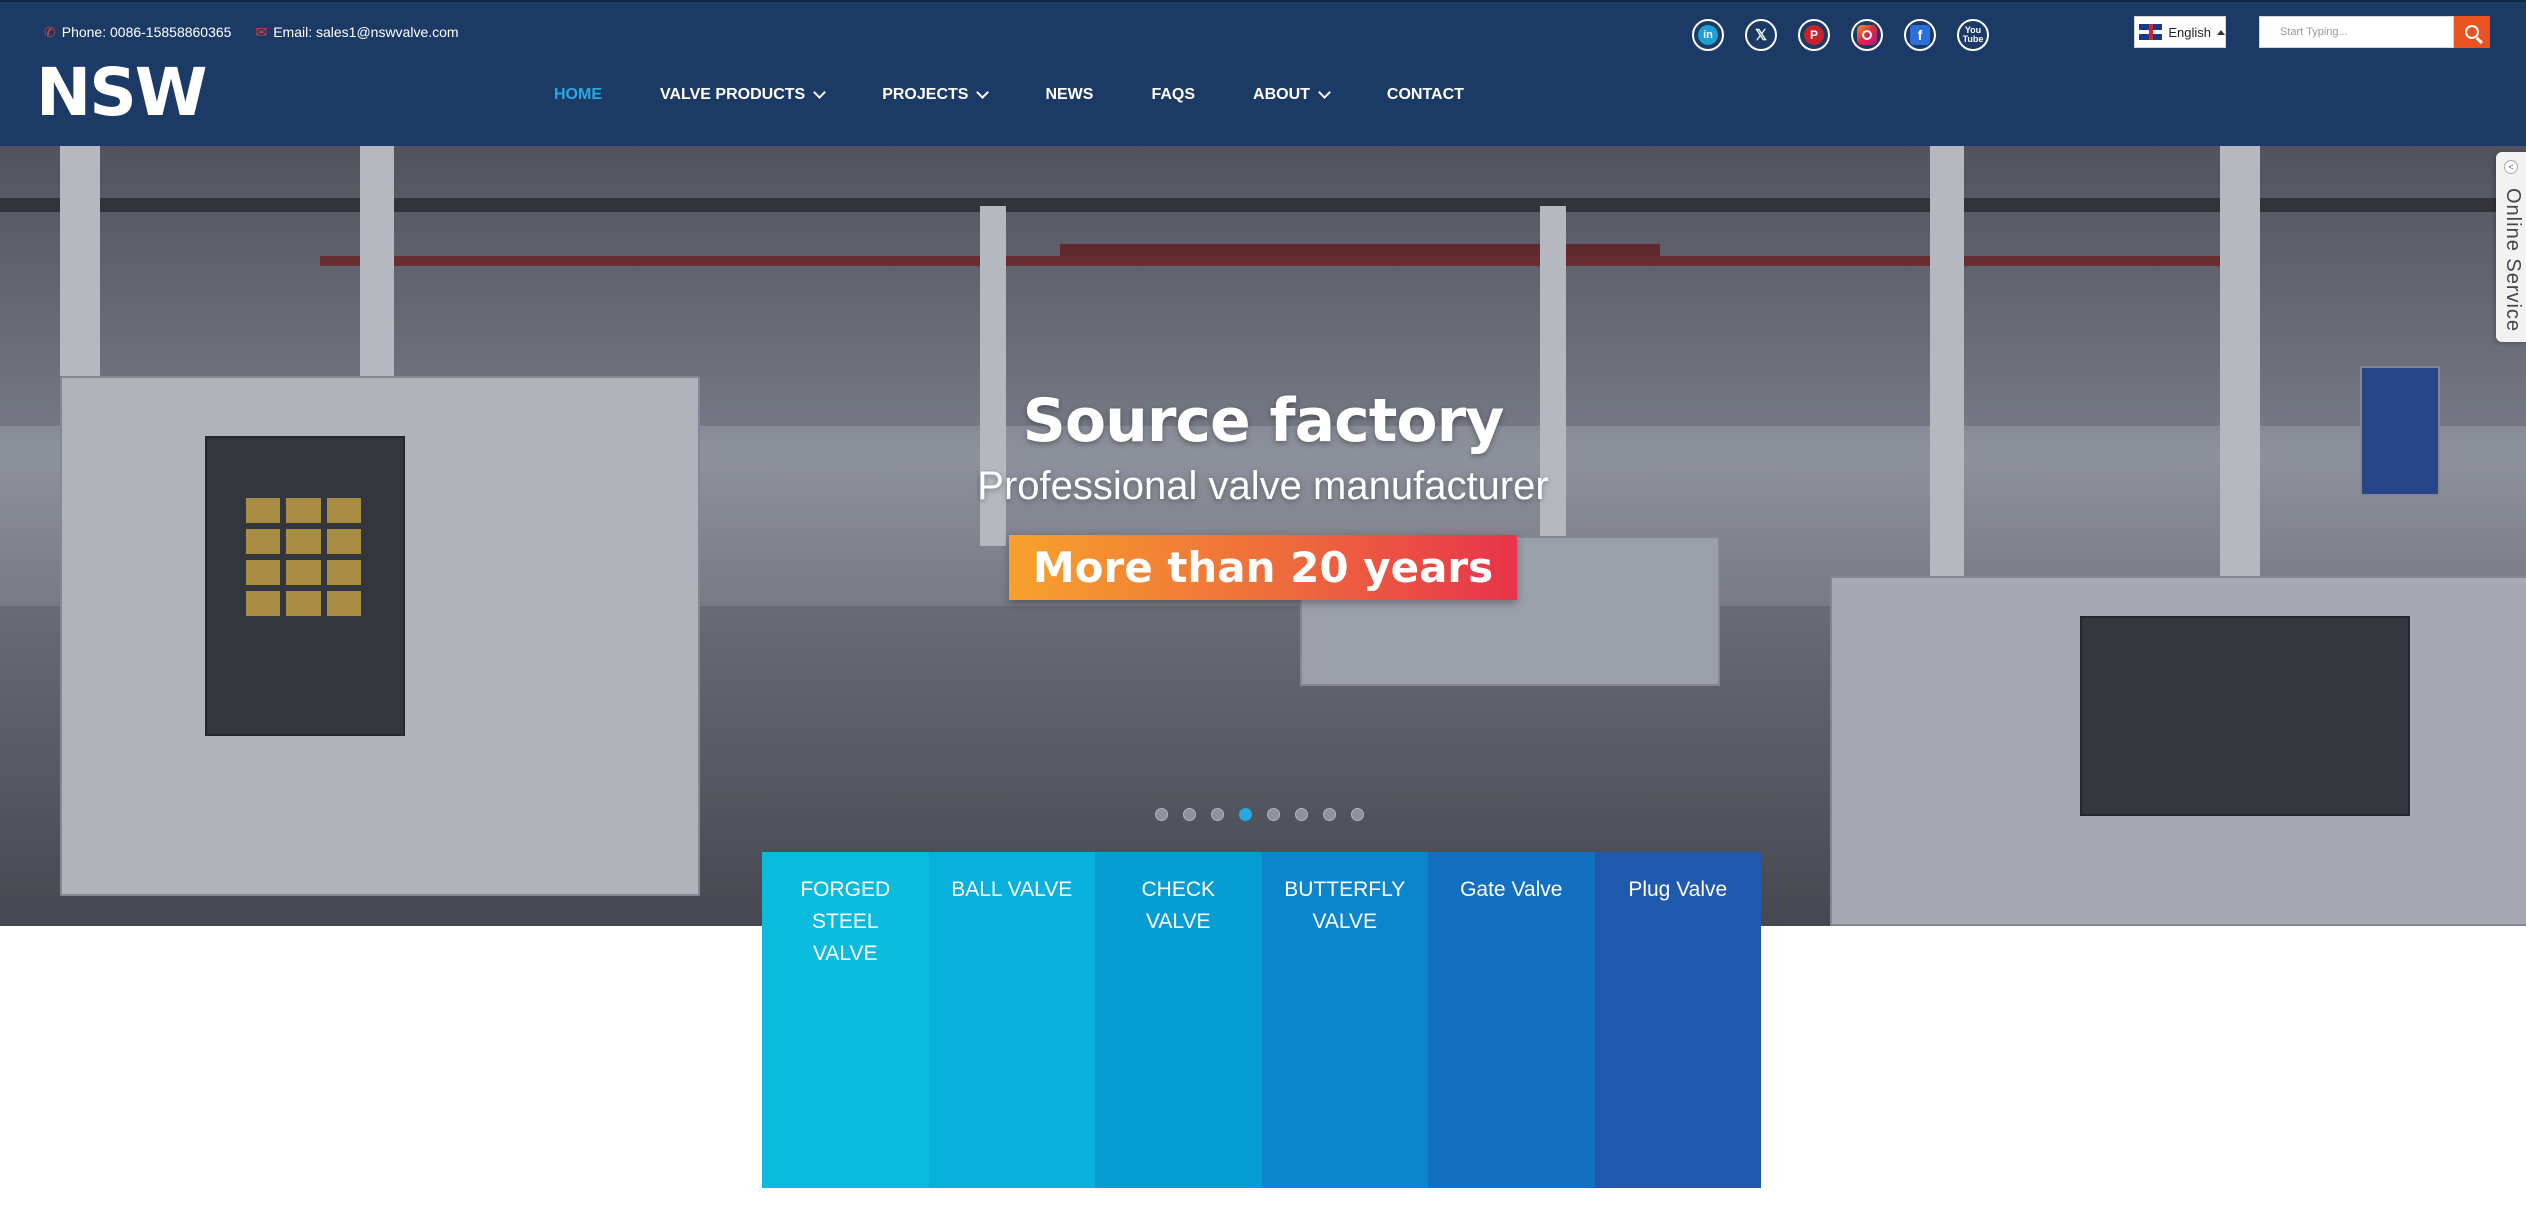  I want to click on online-service-label: Online Service, so click(2513, 260).